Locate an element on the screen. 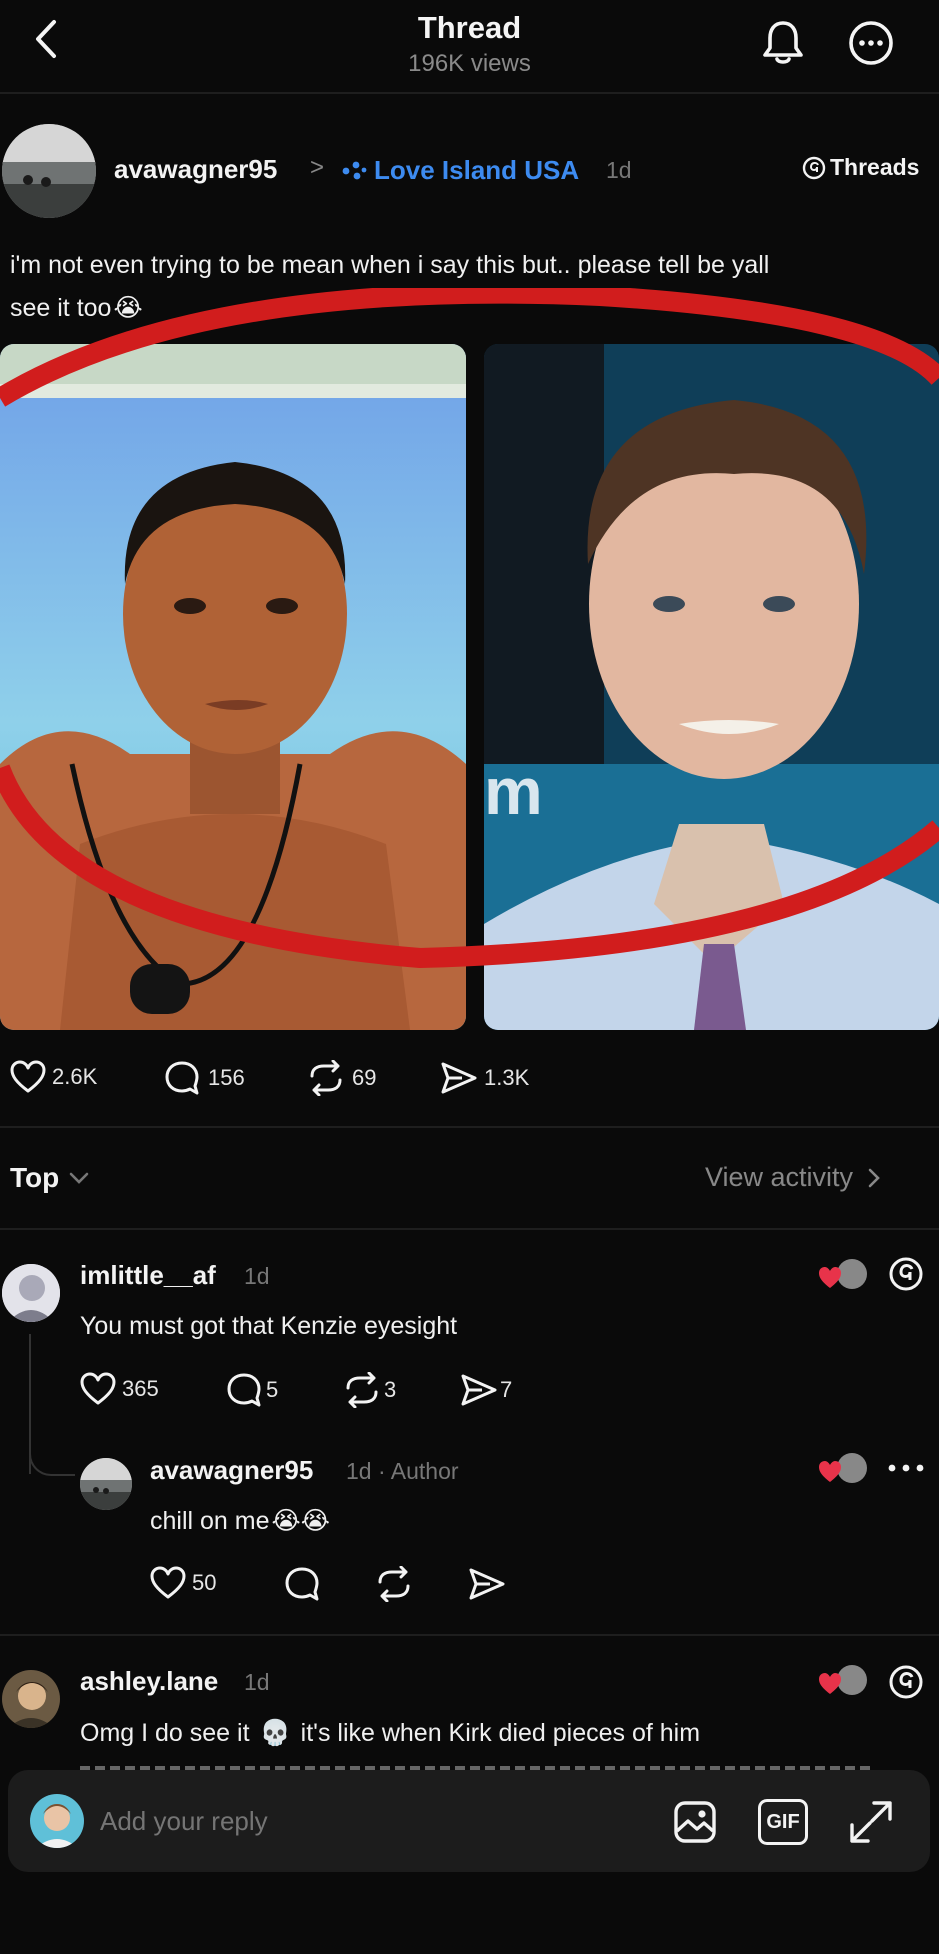 The height and width of the screenshot is (1954, 939). comment2-more-button is located at coordinates (906, 1468).